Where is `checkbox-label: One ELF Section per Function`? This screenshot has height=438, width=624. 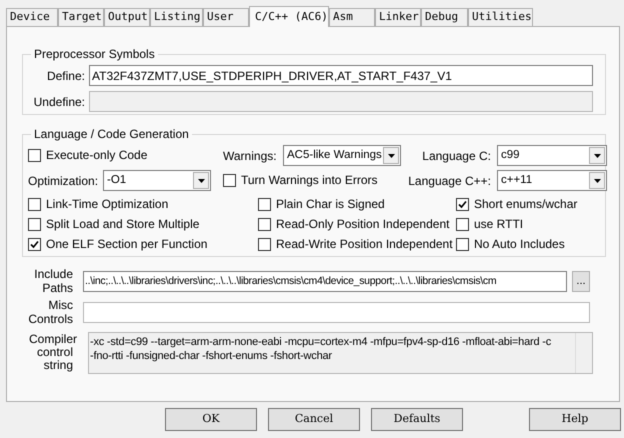
checkbox-label: One ELF Section per Function is located at coordinates (127, 244).